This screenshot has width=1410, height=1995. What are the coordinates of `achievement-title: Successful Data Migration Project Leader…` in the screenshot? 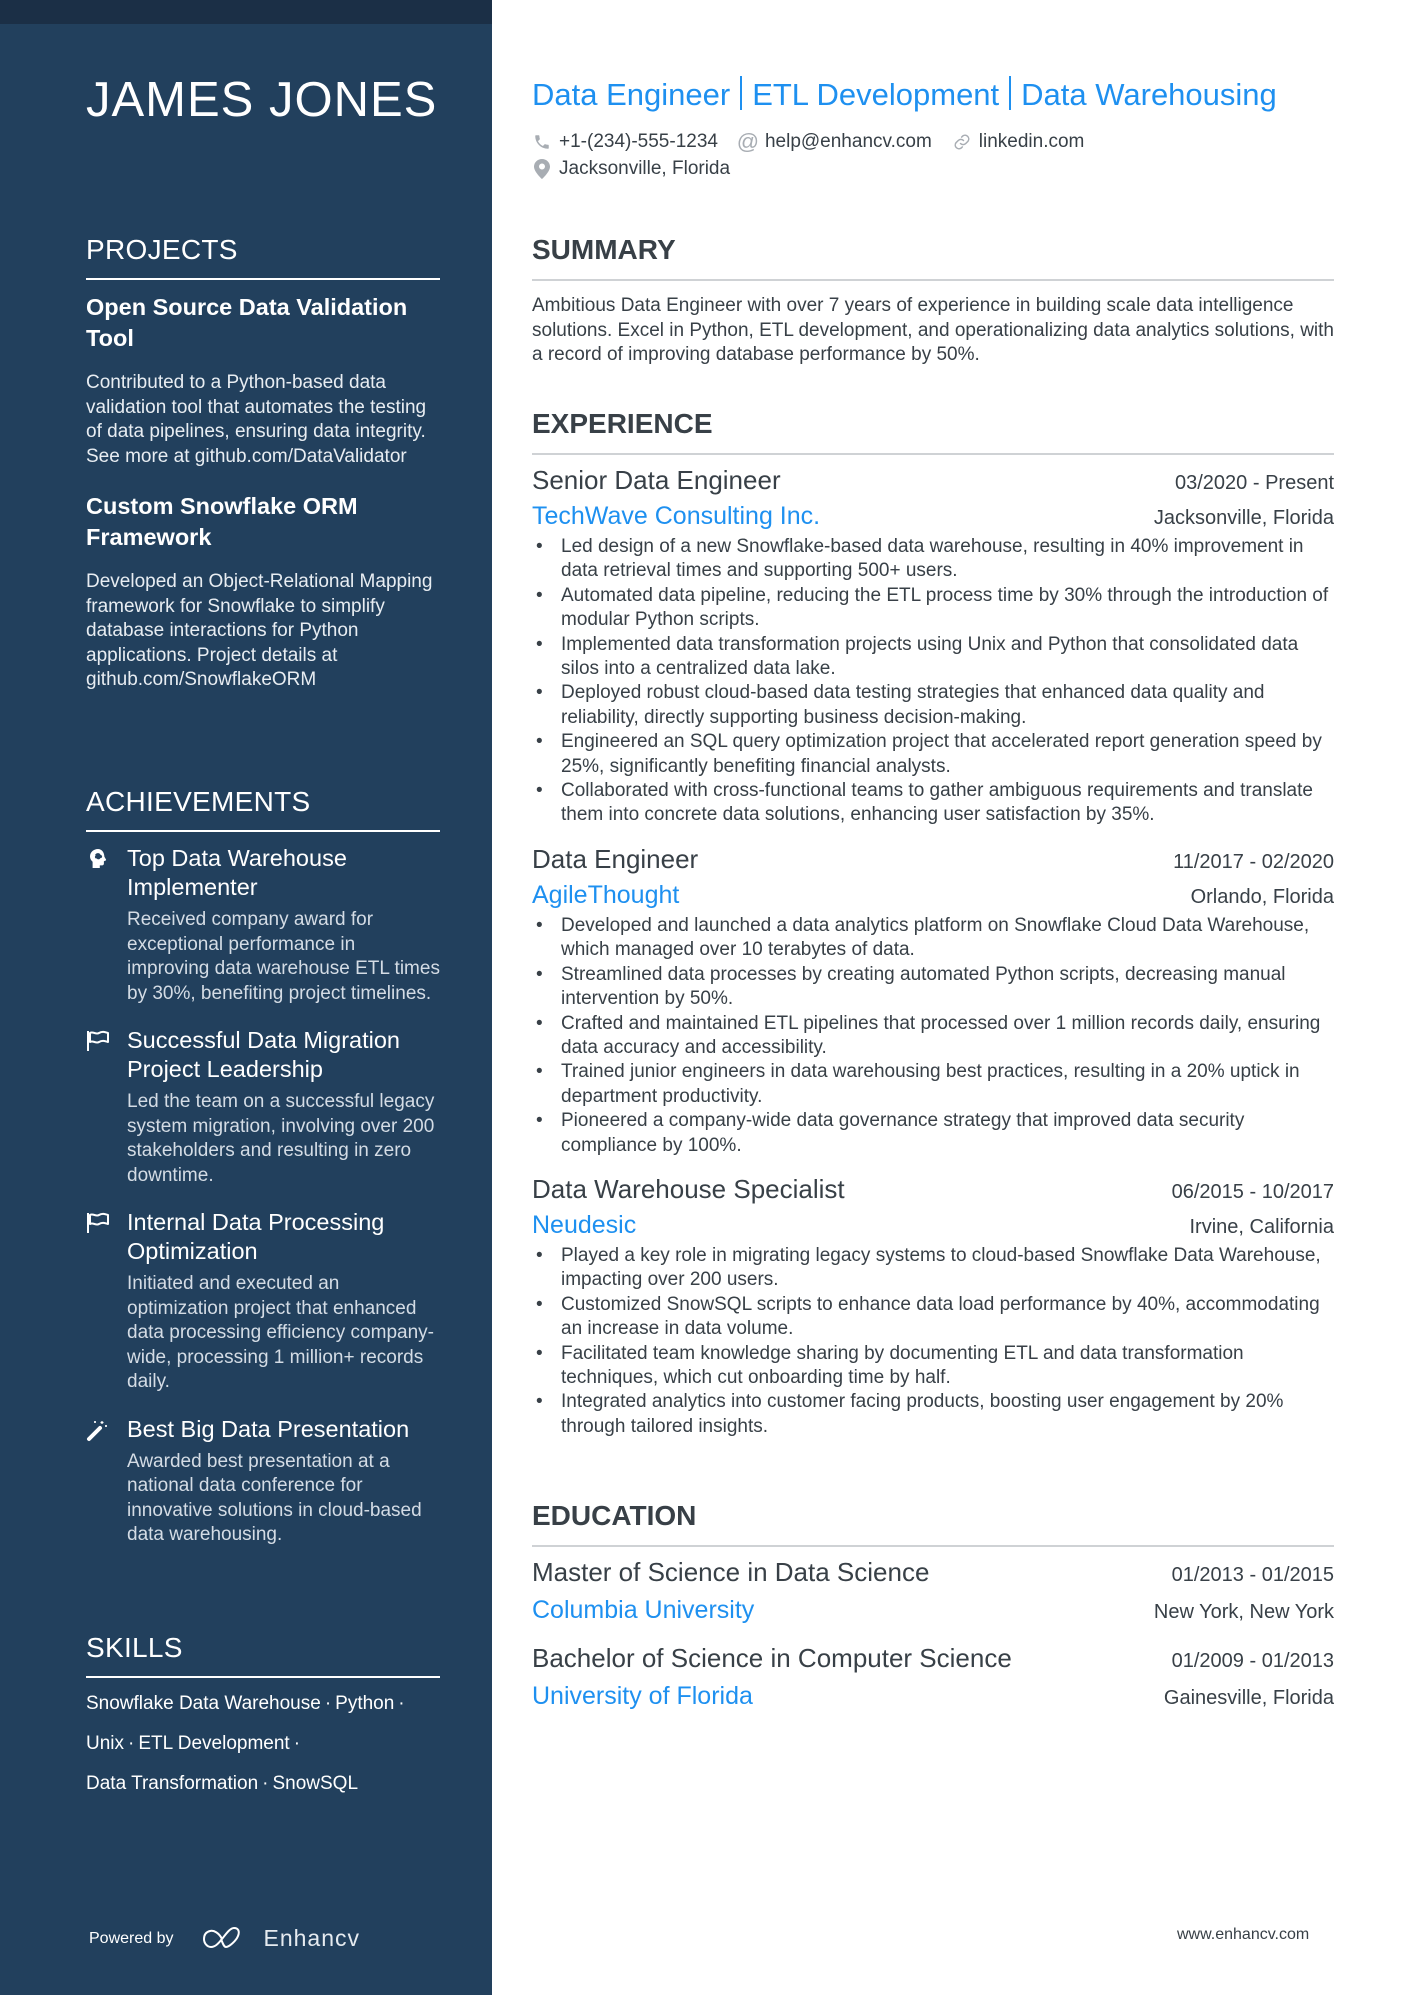 It's located at (263, 1054).